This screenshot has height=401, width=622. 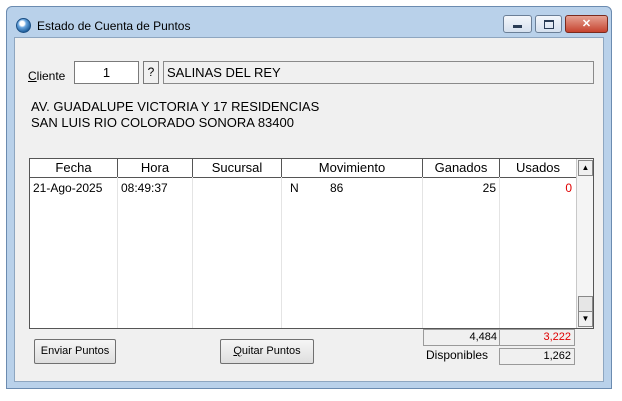 I want to click on col-sucursal: Sucursal, so click(x=237, y=168).